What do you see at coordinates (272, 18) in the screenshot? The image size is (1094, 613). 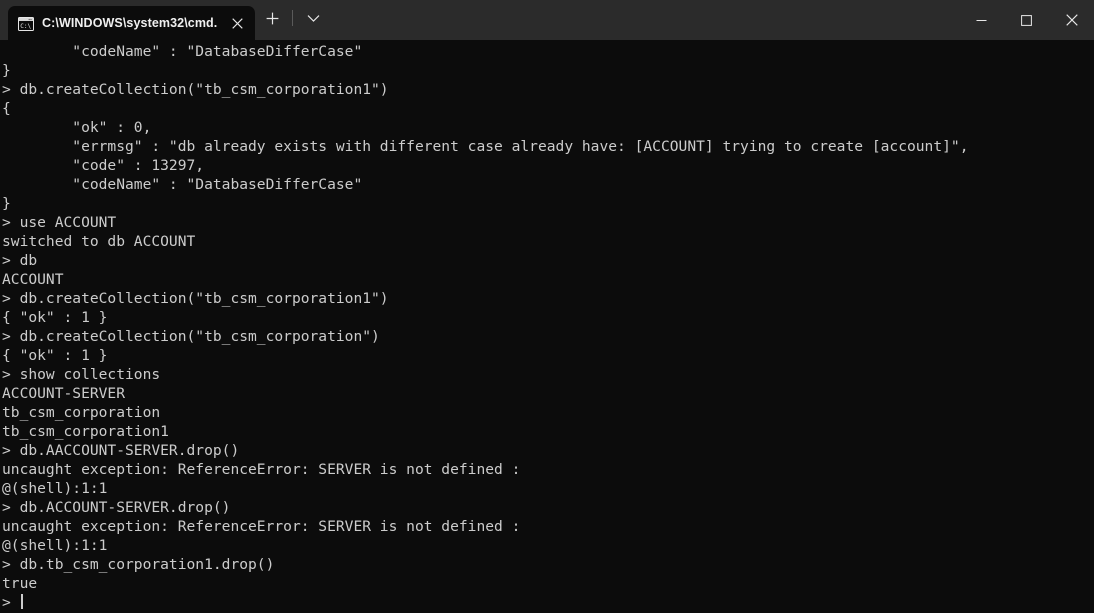 I see `new-tab-button` at bounding box center [272, 18].